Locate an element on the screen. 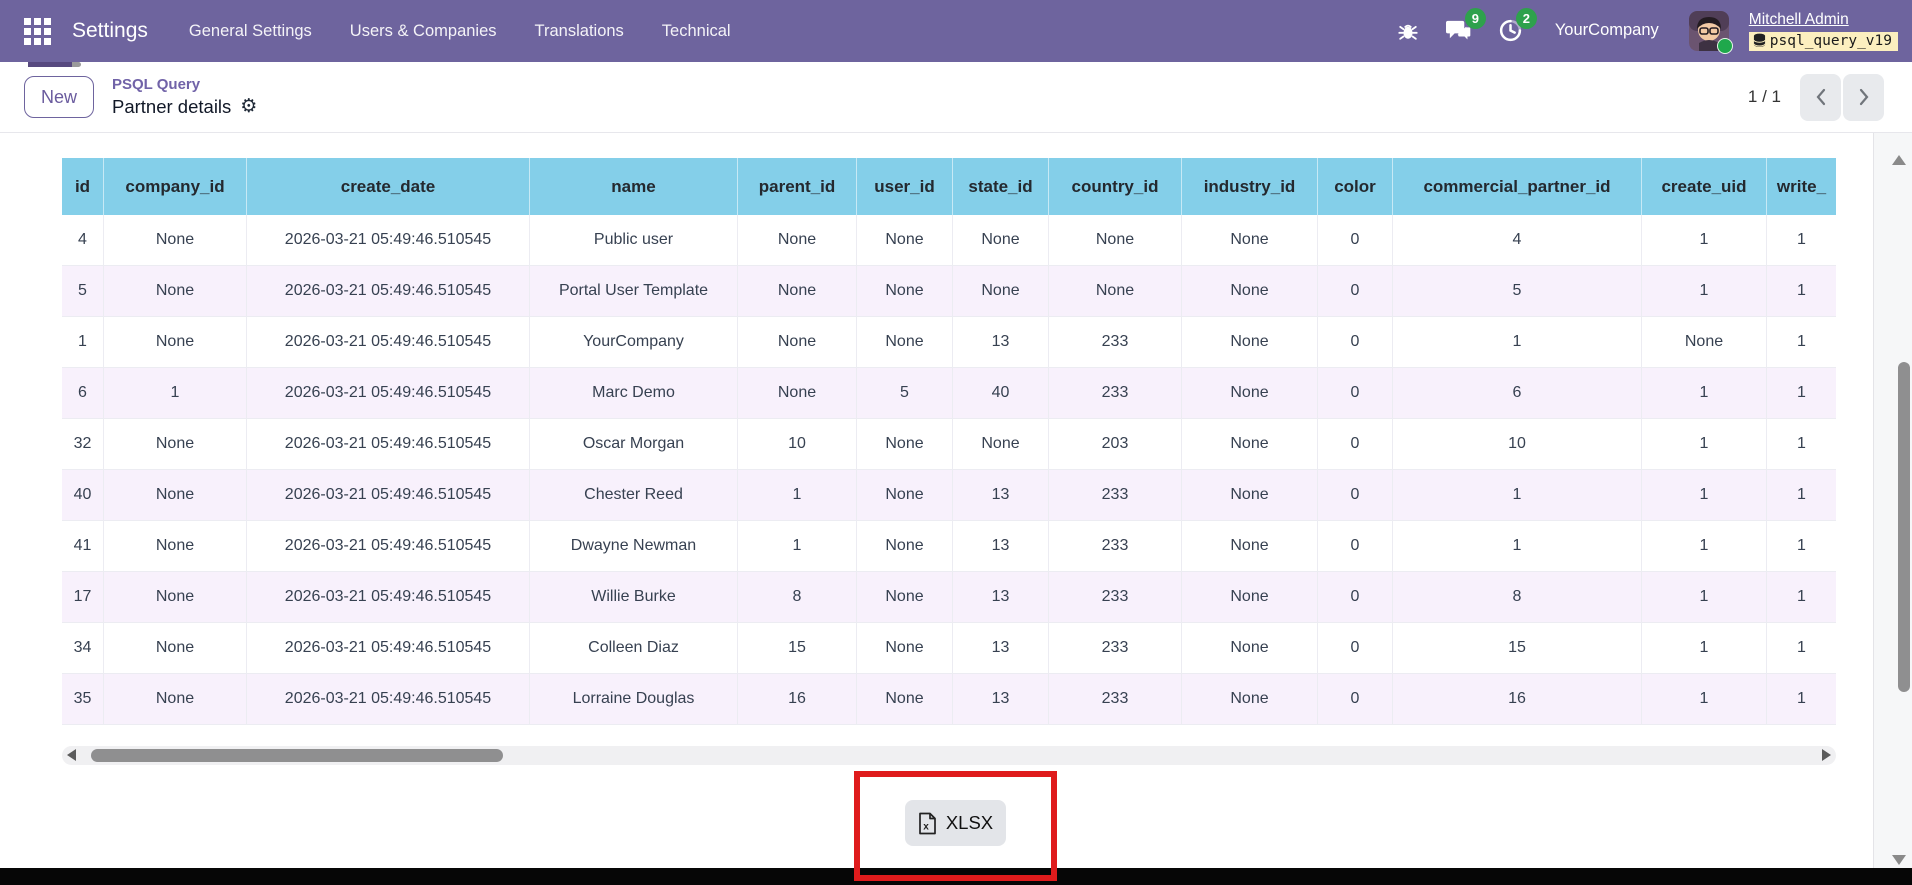 The image size is (1912, 885). pager-next-button is located at coordinates (1863, 97).